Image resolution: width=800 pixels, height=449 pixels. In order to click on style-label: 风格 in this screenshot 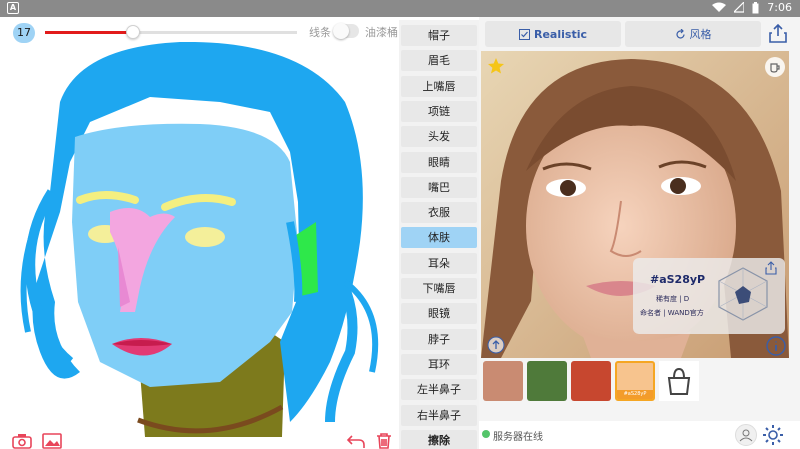, I will do `click(700, 34)`.